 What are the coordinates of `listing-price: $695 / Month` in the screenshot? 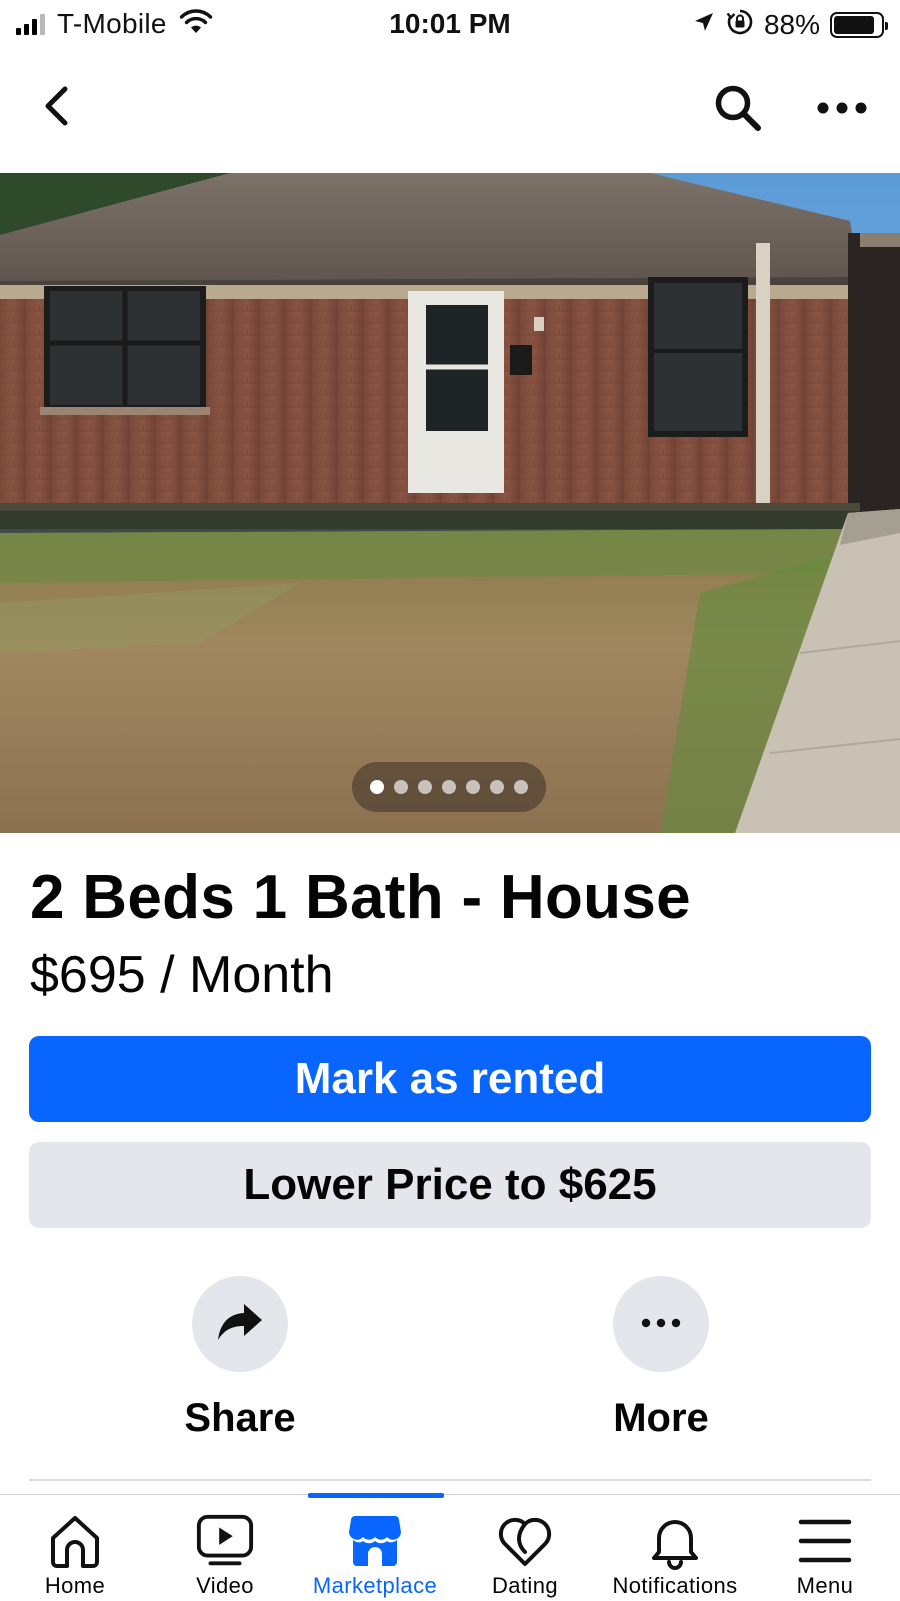 It's located at (182, 975).